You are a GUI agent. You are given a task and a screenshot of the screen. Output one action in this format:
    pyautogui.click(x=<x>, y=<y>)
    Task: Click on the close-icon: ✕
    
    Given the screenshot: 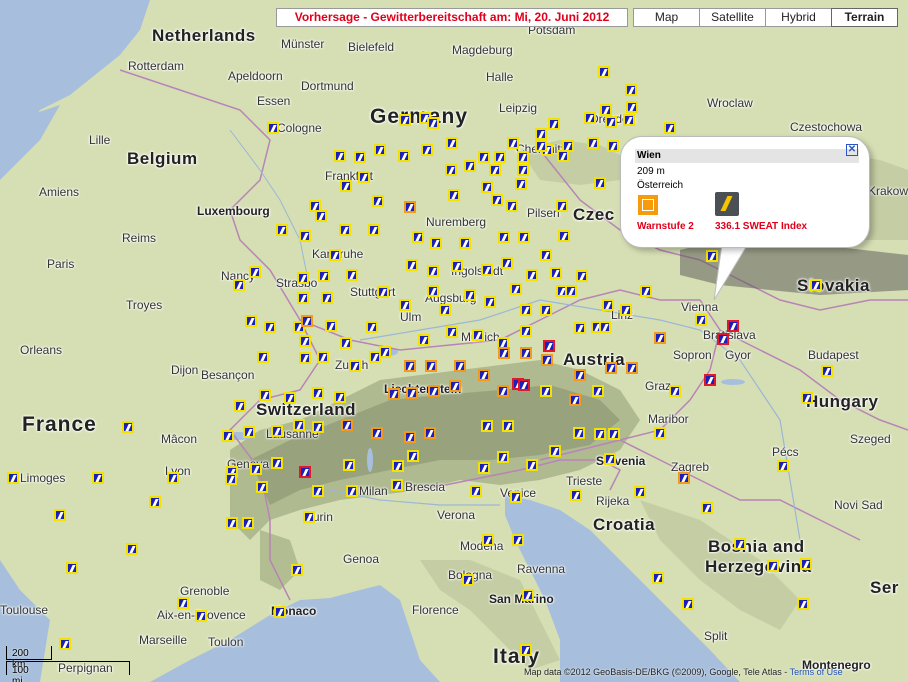 What is the action you would take?
    pyautogui.click(x=852, y=150)
    